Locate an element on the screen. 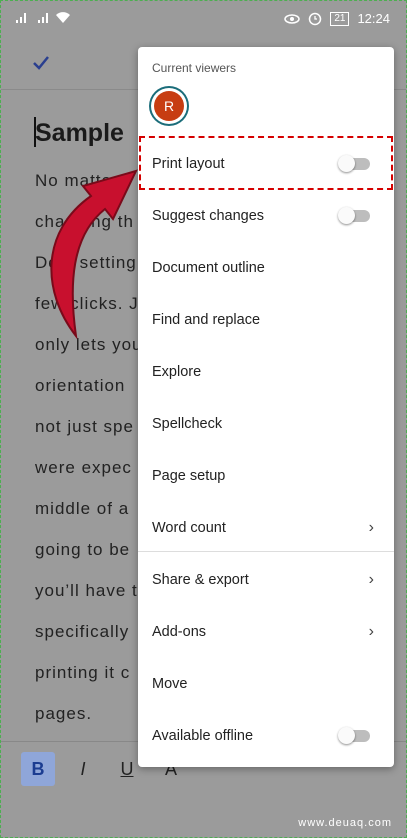 This screenshot has height=838, width=407. suggest-changes-toggle is located at coordinates (354, 215).